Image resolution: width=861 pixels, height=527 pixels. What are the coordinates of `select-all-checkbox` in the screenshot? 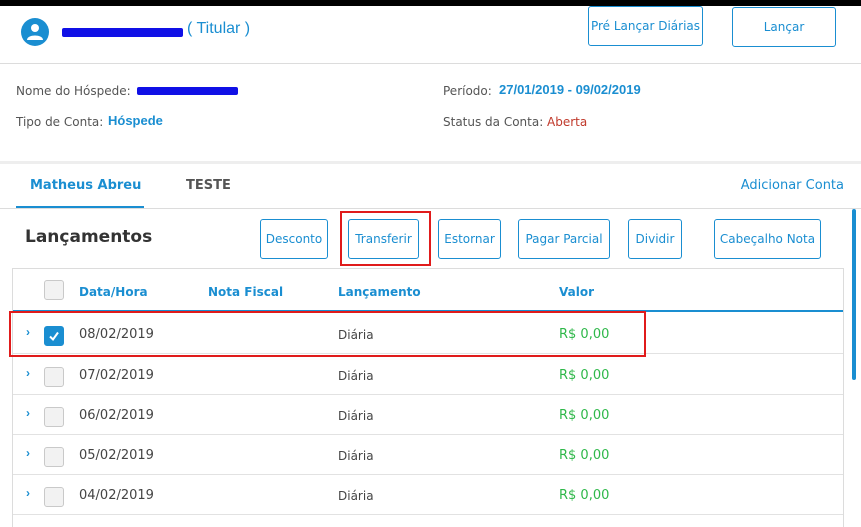 It's located at (54, 290).